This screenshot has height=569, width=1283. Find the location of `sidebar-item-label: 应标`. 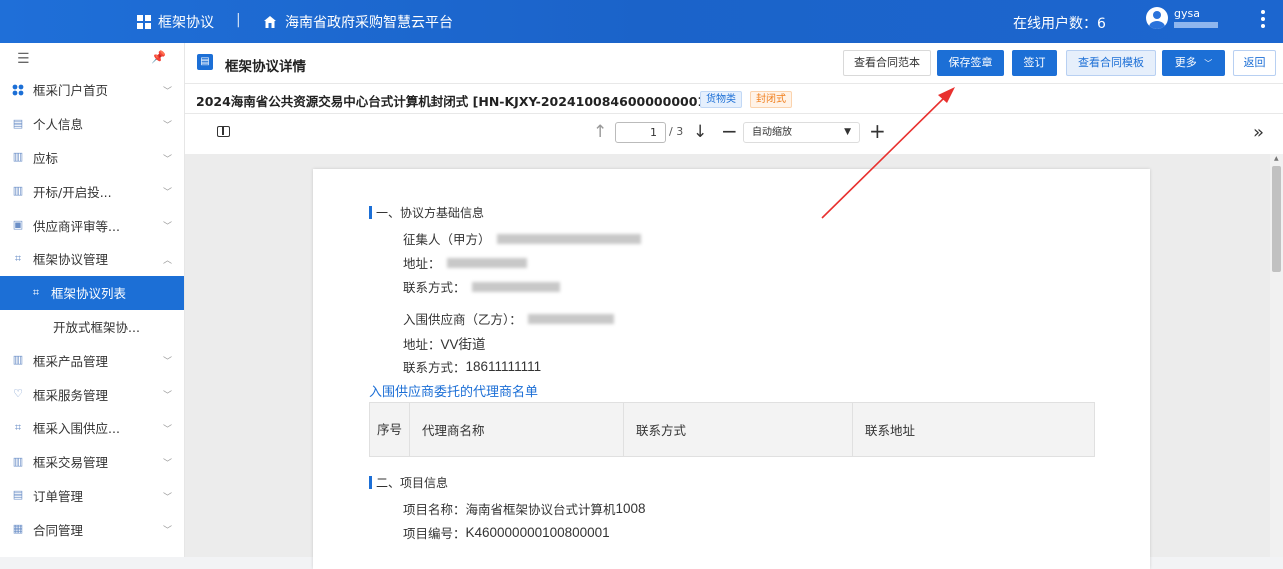

sidebar-item-label: 应标 is located at coordinates (46, 158).